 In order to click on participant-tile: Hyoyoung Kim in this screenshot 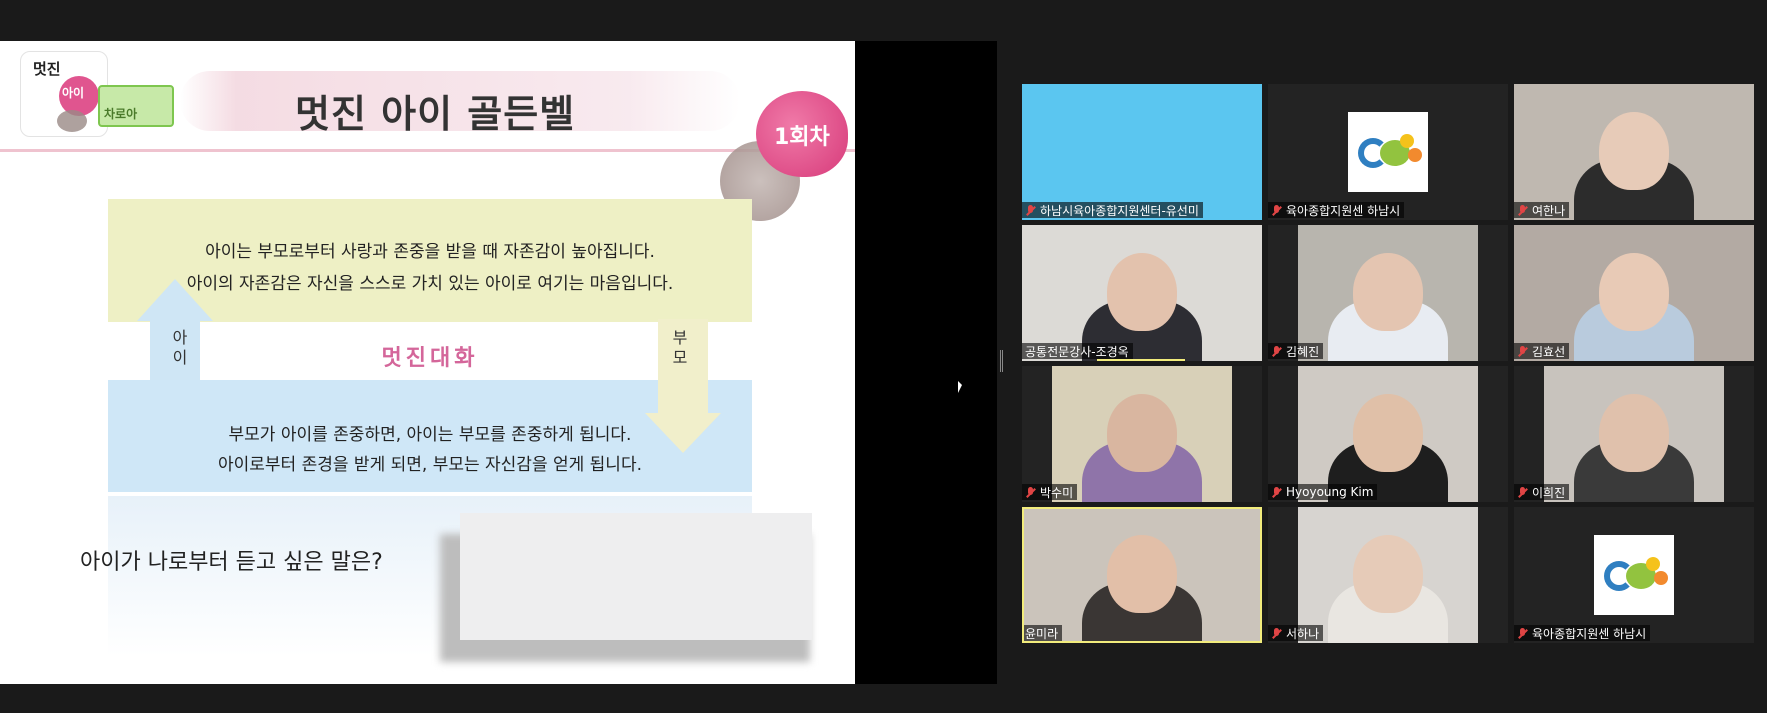, I will do `click(1388, 434)`.